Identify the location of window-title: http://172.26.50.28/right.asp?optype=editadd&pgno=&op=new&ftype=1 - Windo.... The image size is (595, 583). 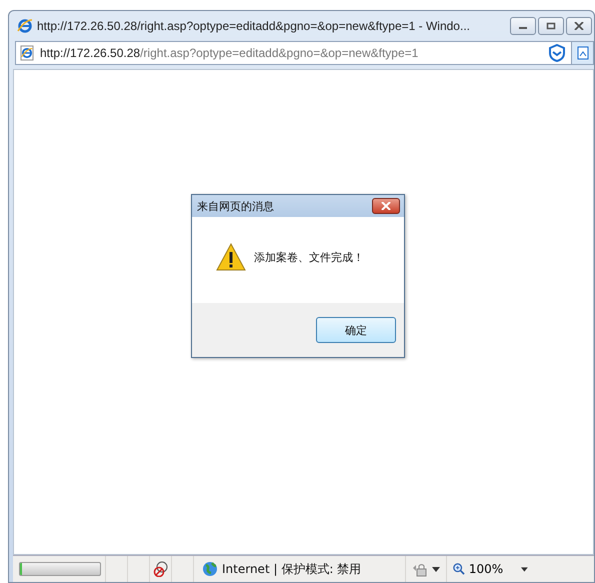
(254, 26).